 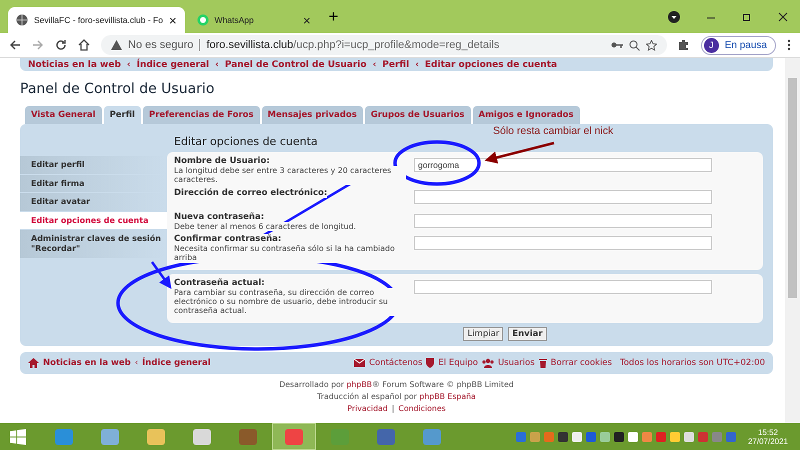 I want to click on back-icon, so click(x=15, y=45).